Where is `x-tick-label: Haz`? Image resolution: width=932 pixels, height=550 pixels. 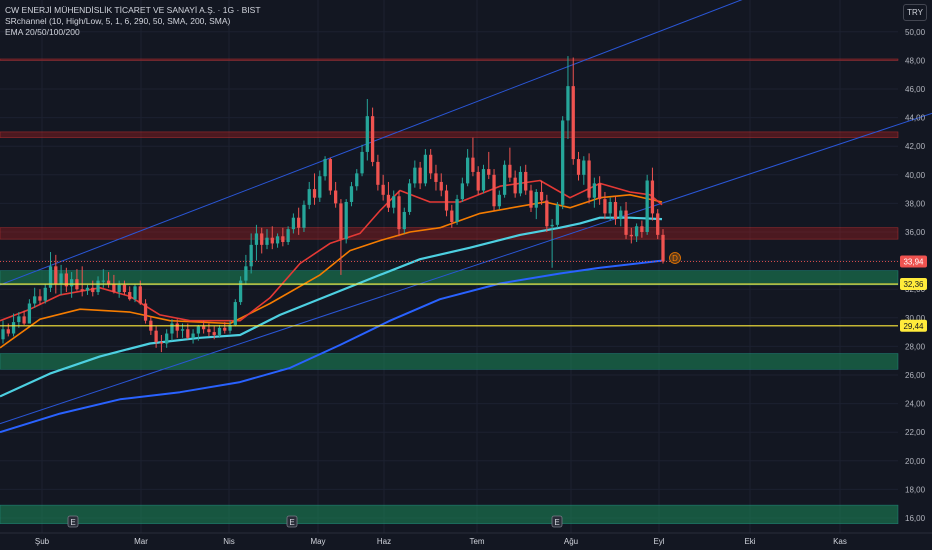 x-tick-label: Haz is located at coordinates (384, 541).